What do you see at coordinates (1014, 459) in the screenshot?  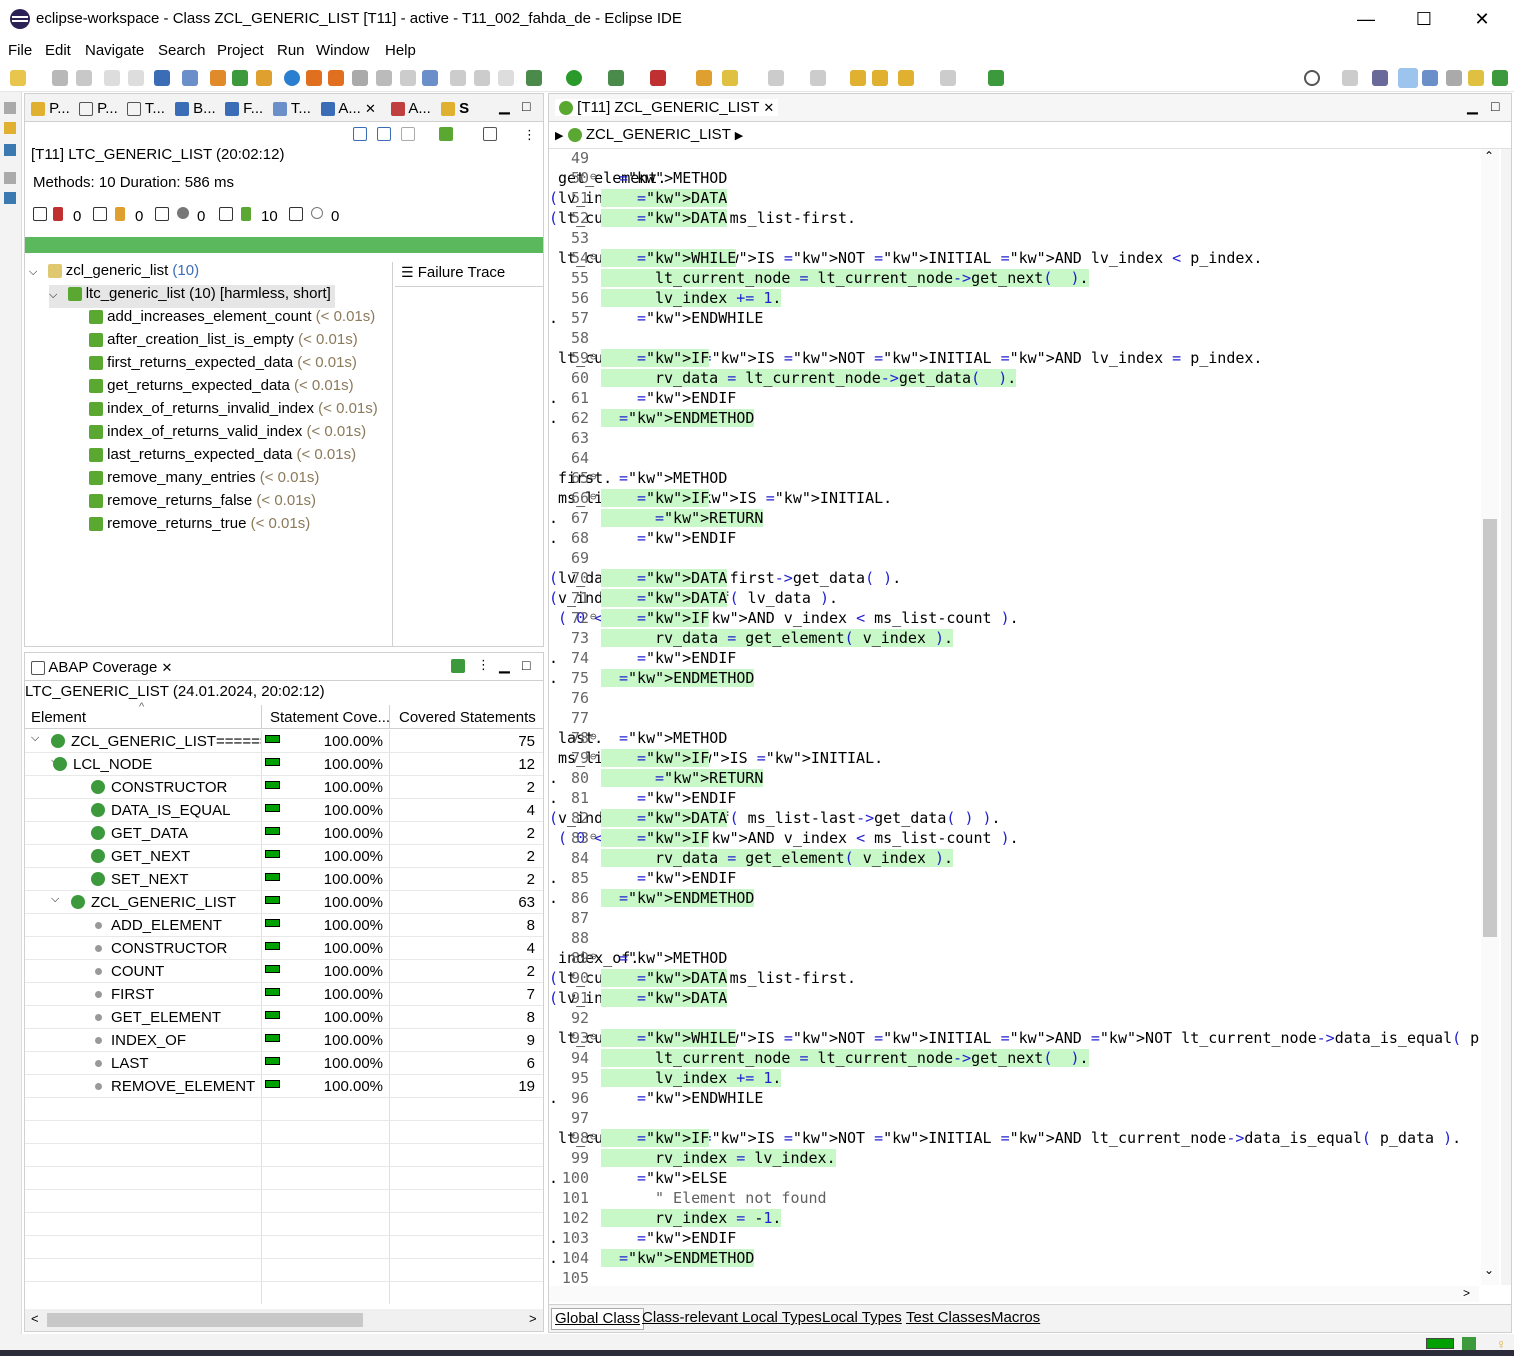 I see `code-line: 64` at bounding box center [1014, 459].